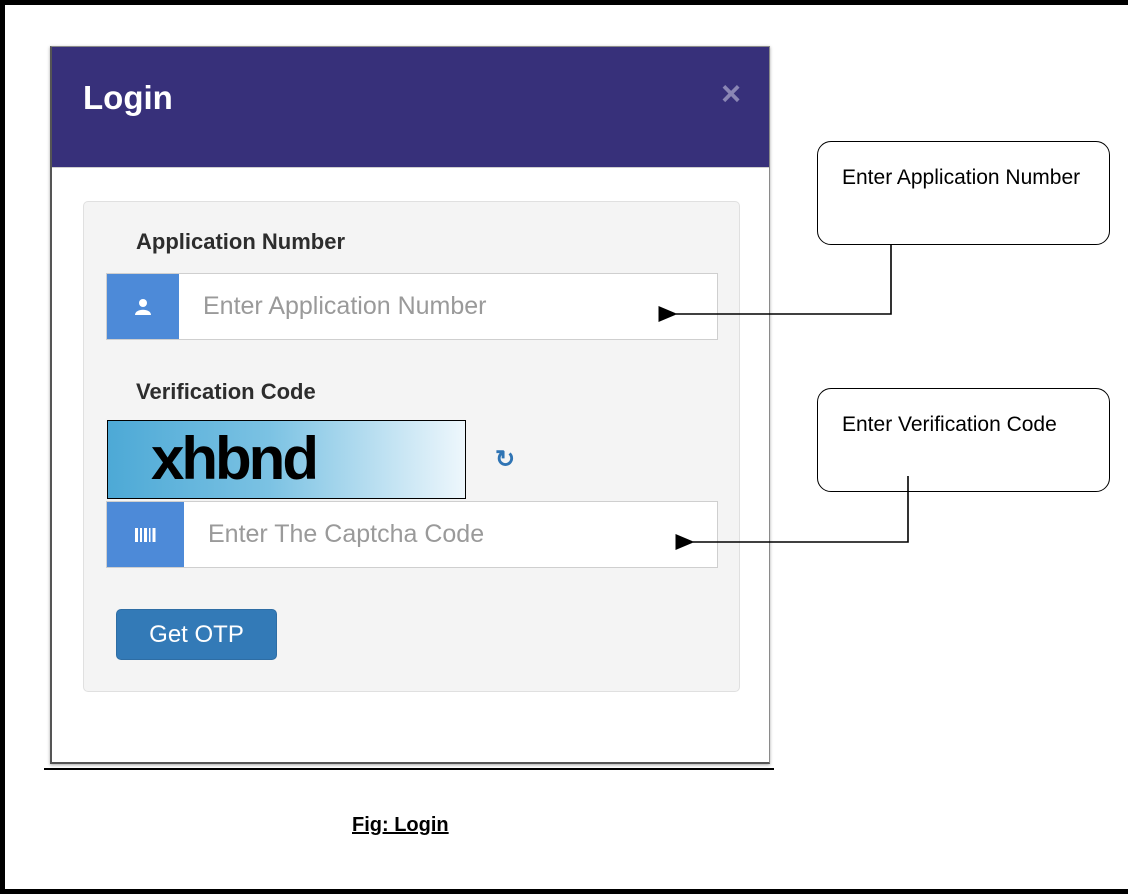 This screenshot has width=1128, height=894. What do you see at coordinates (792, 513) in the screenshot?
I see `verification-code-arrow` at bounding box center [792, 513].